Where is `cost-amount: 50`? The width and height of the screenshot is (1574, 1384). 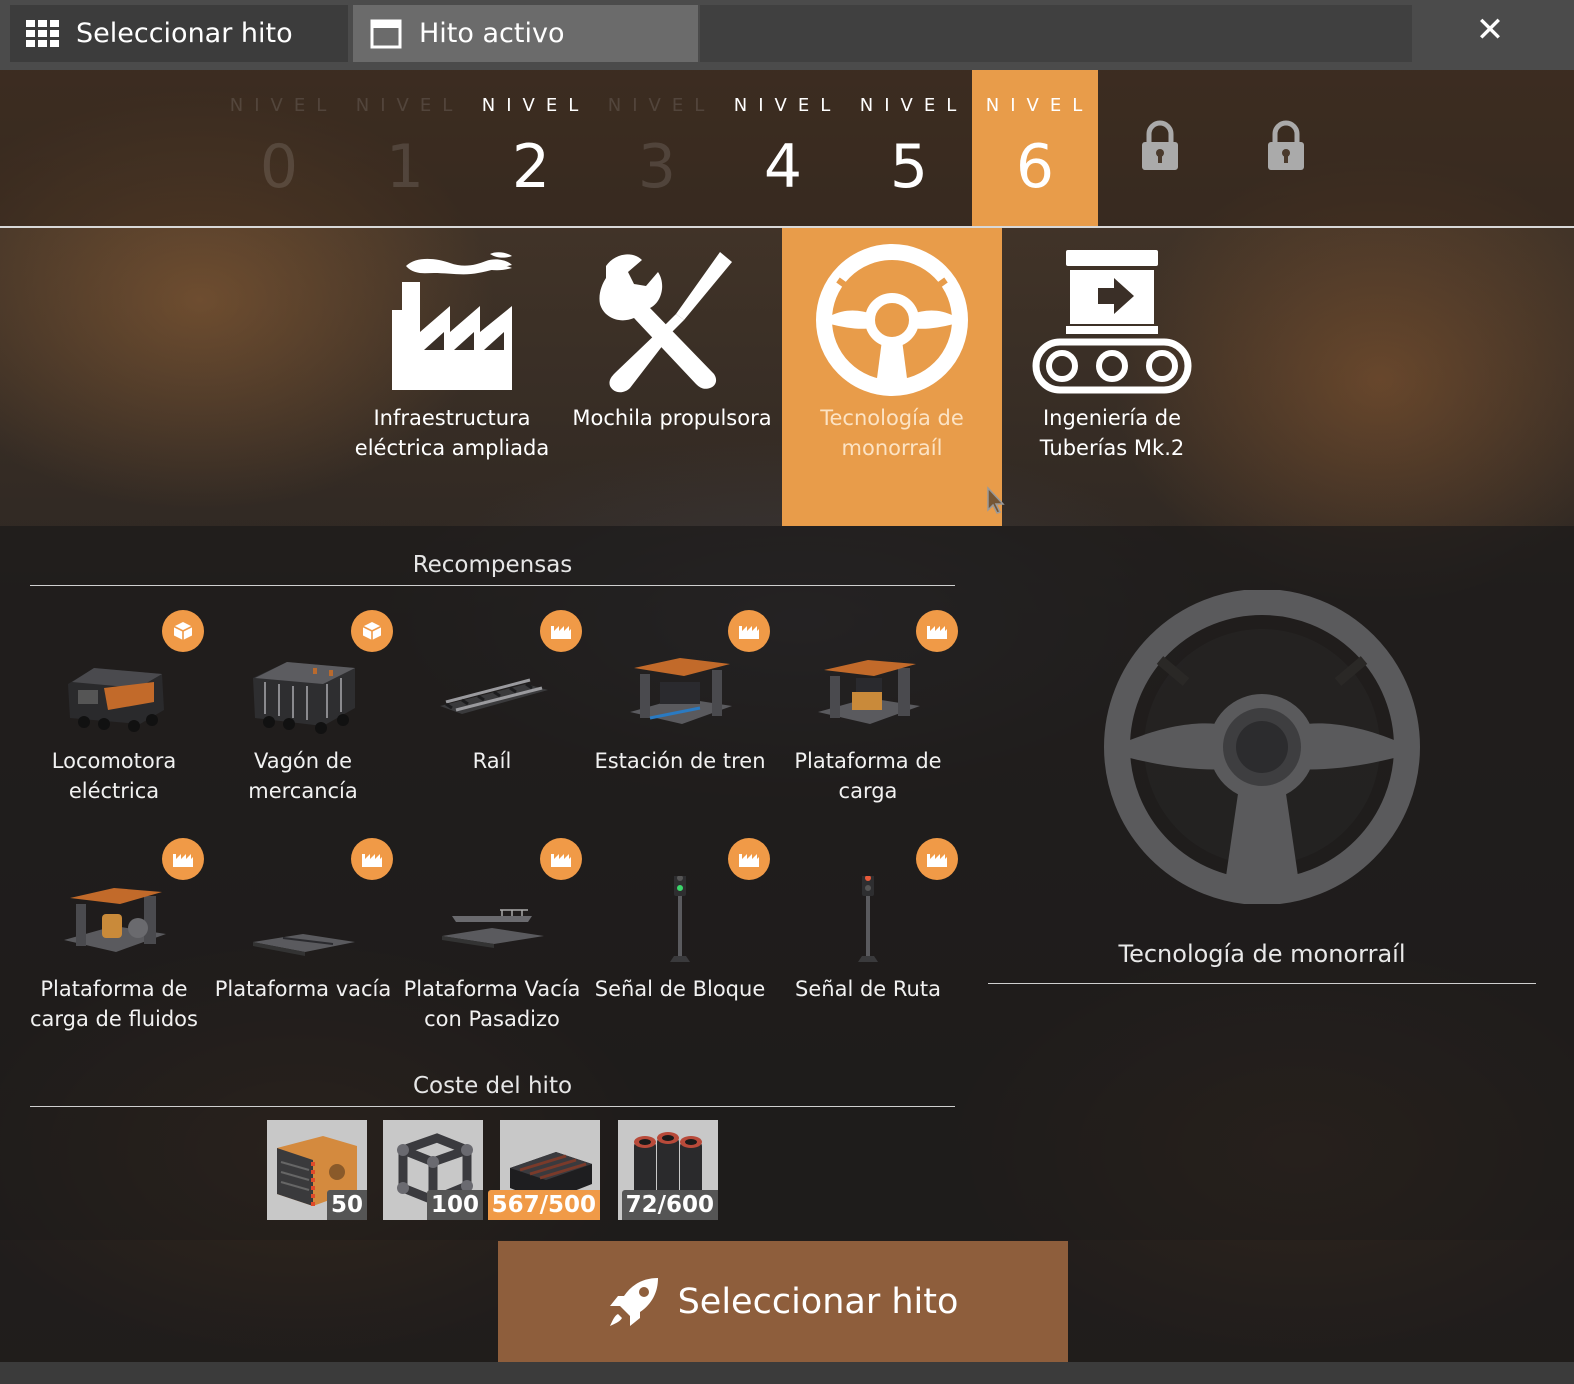 cost-amount: 50 is located at coordinates (346, 1205).